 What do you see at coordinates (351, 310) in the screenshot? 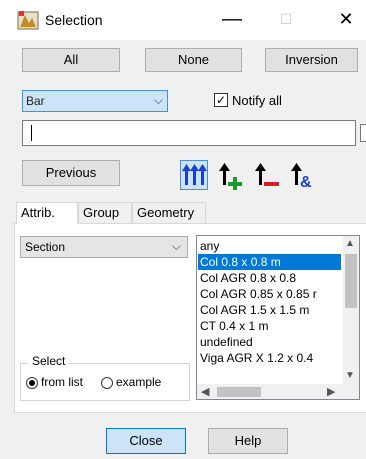
I see `vertical-scrollbar: ▲ ▼` at bounding box center [351, 310].